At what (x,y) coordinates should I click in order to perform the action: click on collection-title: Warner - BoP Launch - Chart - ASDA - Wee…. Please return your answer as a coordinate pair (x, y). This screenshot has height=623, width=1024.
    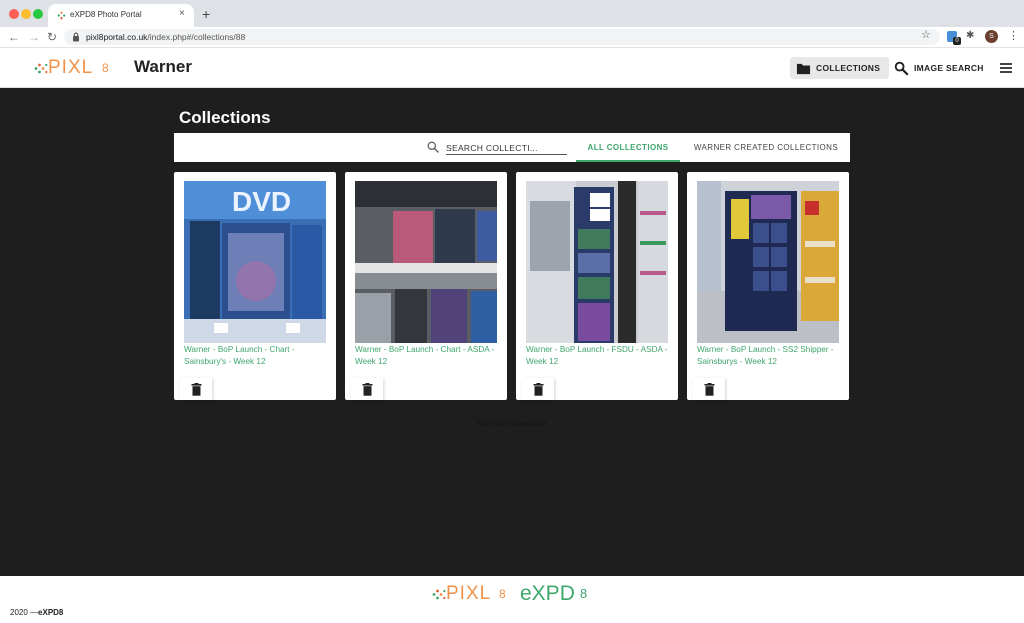
    Looking at the image, I should click on (428, 356).